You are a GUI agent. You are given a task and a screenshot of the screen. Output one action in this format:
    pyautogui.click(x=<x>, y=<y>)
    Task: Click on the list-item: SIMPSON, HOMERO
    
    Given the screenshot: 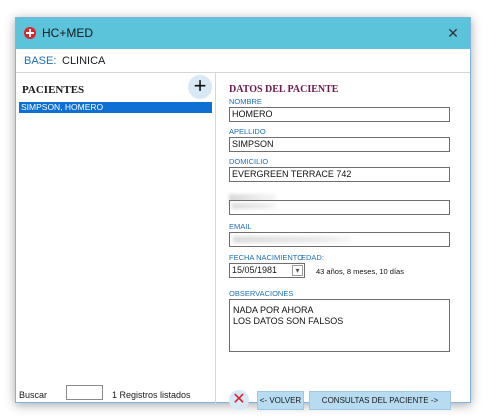 What is the action you would take?
    pyautogui.click(x=115, y=107)
    